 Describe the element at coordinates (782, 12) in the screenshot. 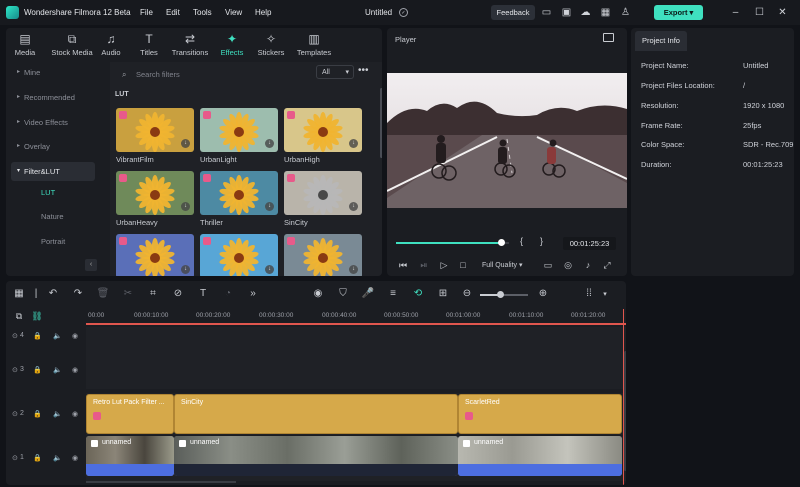

I see `close-icon: ✕` at that location.